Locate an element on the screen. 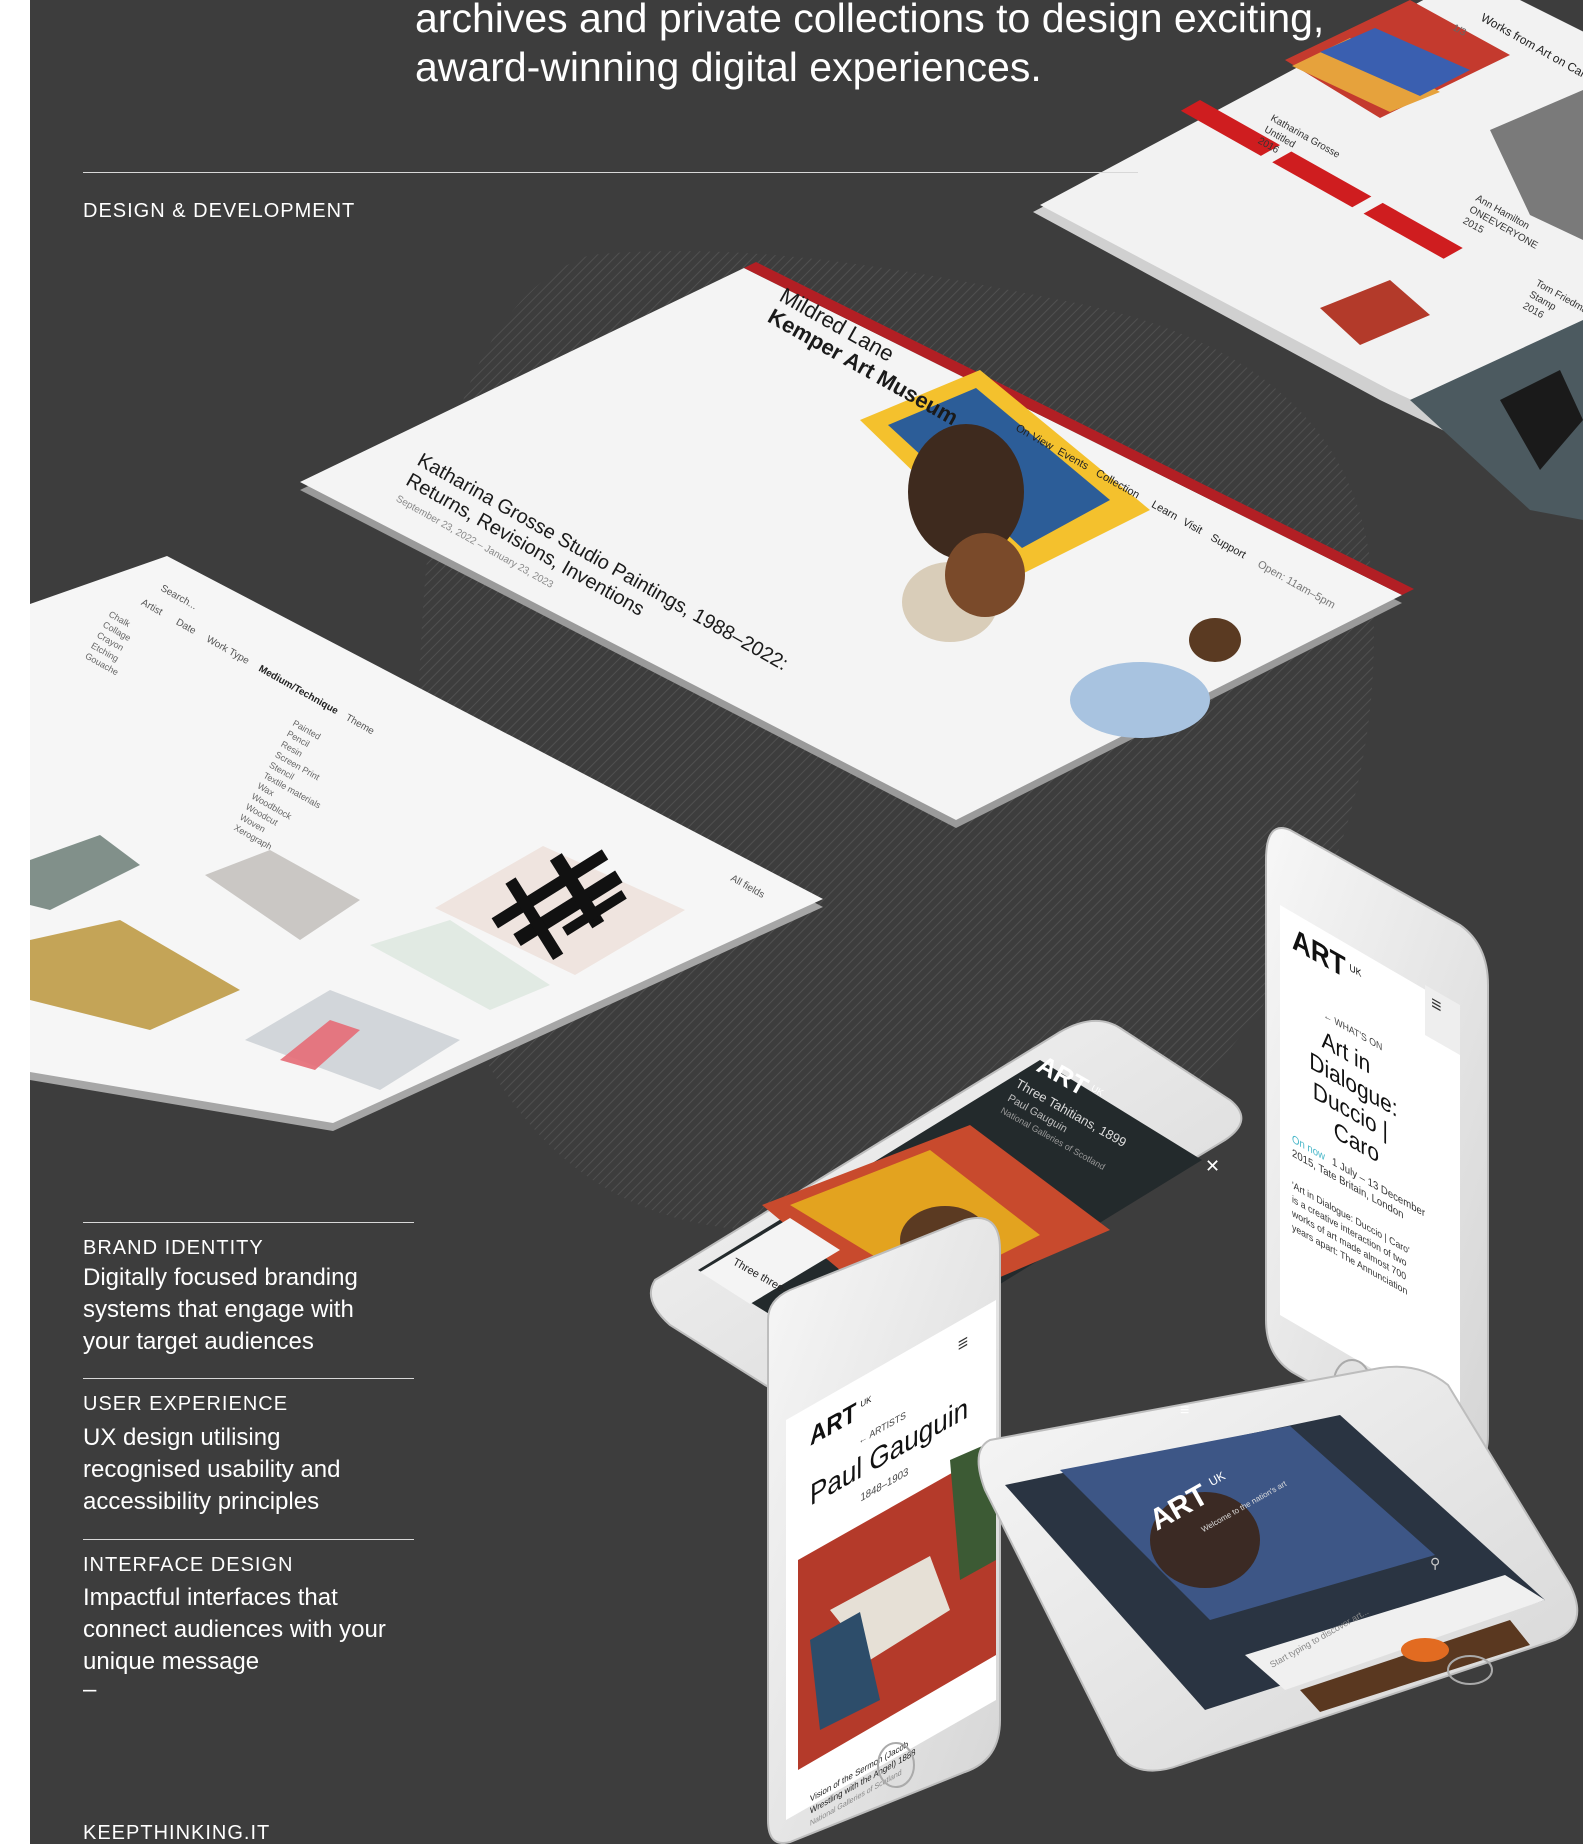  service-title-interface: INTERFACE DESIGN is located at coordinates (188, 1565).